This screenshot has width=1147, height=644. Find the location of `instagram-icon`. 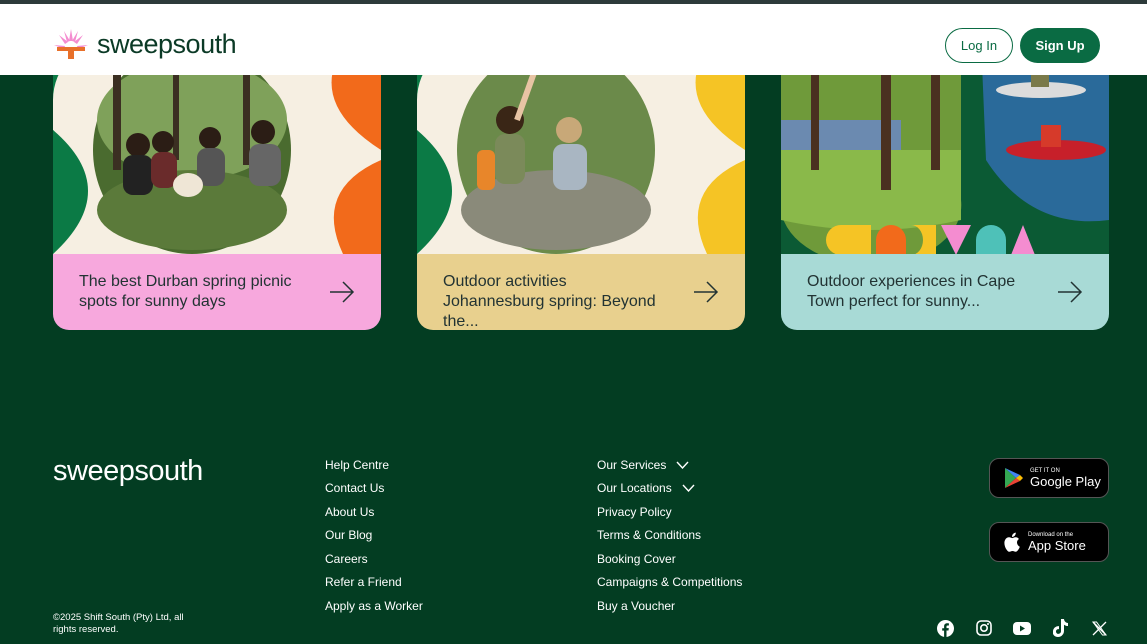

instagram-icon is located at coordinates (984, 628).